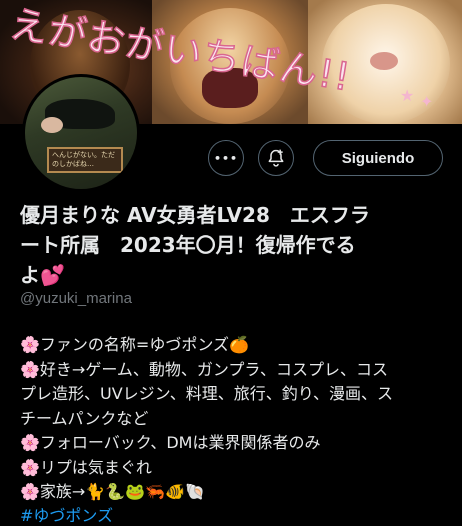 The image size is (462, 526). I want to click on display-name-line: 優月まりな AV女勇者LV28 エスフラ, so click(195, 215).